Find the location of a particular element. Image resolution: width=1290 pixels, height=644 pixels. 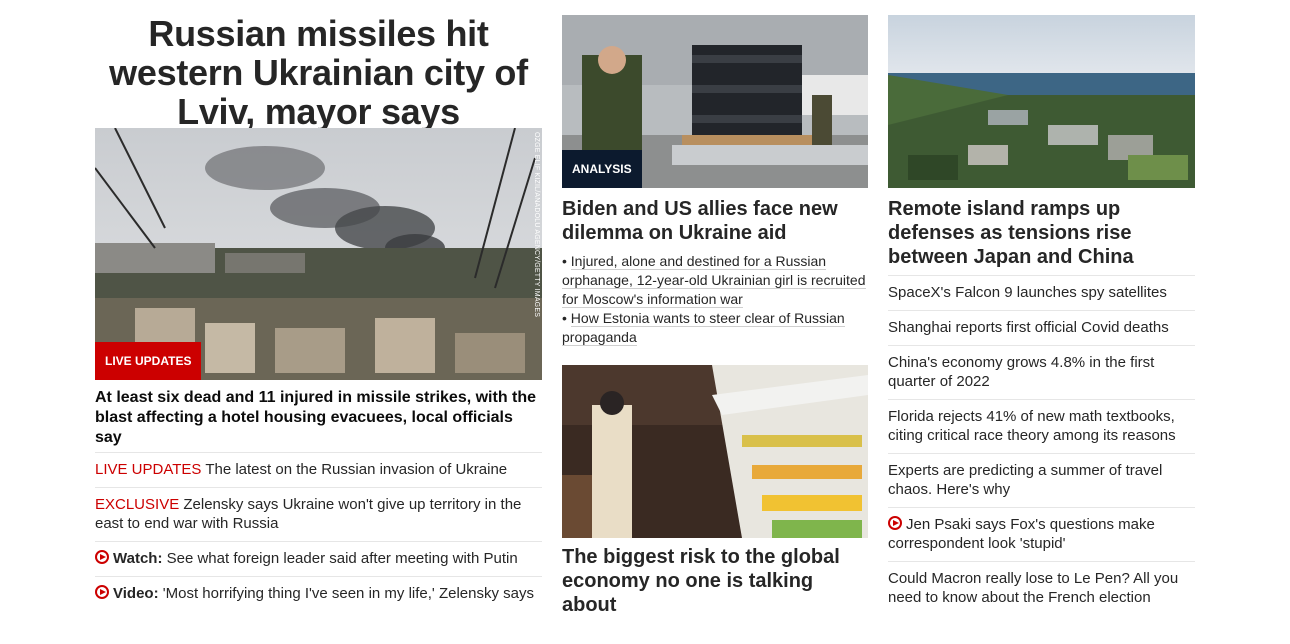

island-image is located at coordinates (1041, 101).